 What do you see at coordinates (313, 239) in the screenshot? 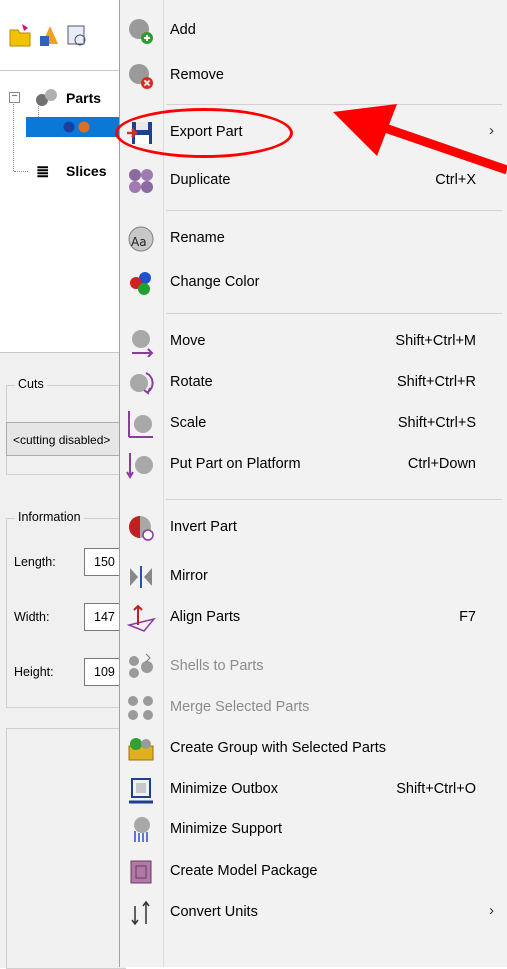
I see `menu-item-rename: Aa Rename` at bounding box center [313, 239].